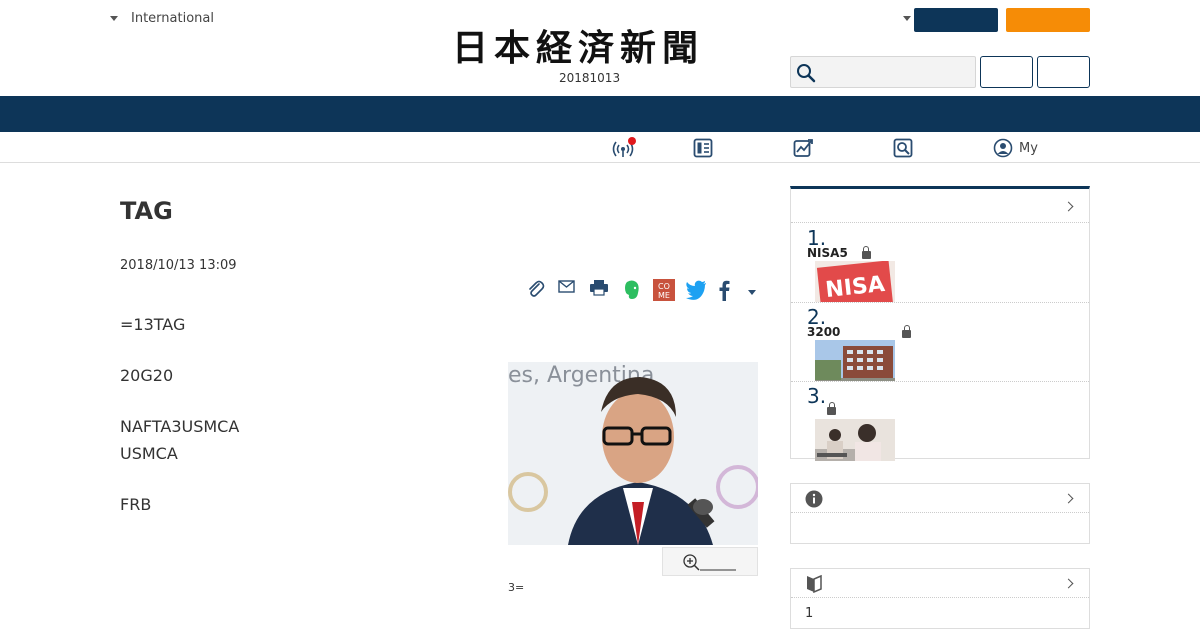  What do you see at coordinates (600, 114) in the screenshot?
I see `main-nav-bar` at bounding box center [600, 114].